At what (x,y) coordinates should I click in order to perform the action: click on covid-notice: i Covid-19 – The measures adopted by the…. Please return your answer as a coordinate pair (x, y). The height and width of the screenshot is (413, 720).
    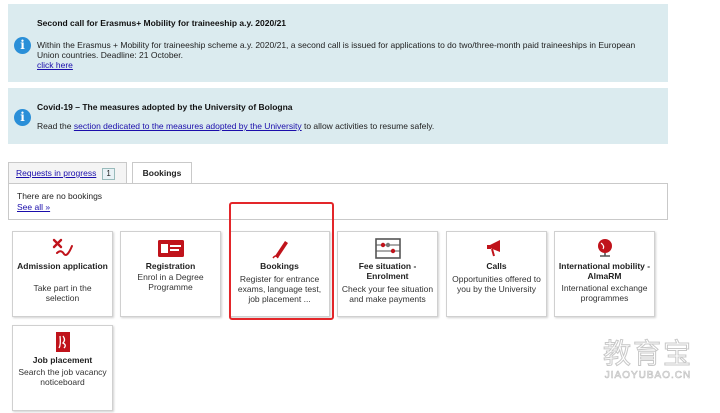
    Looking at the image, I should click on (338, 116).